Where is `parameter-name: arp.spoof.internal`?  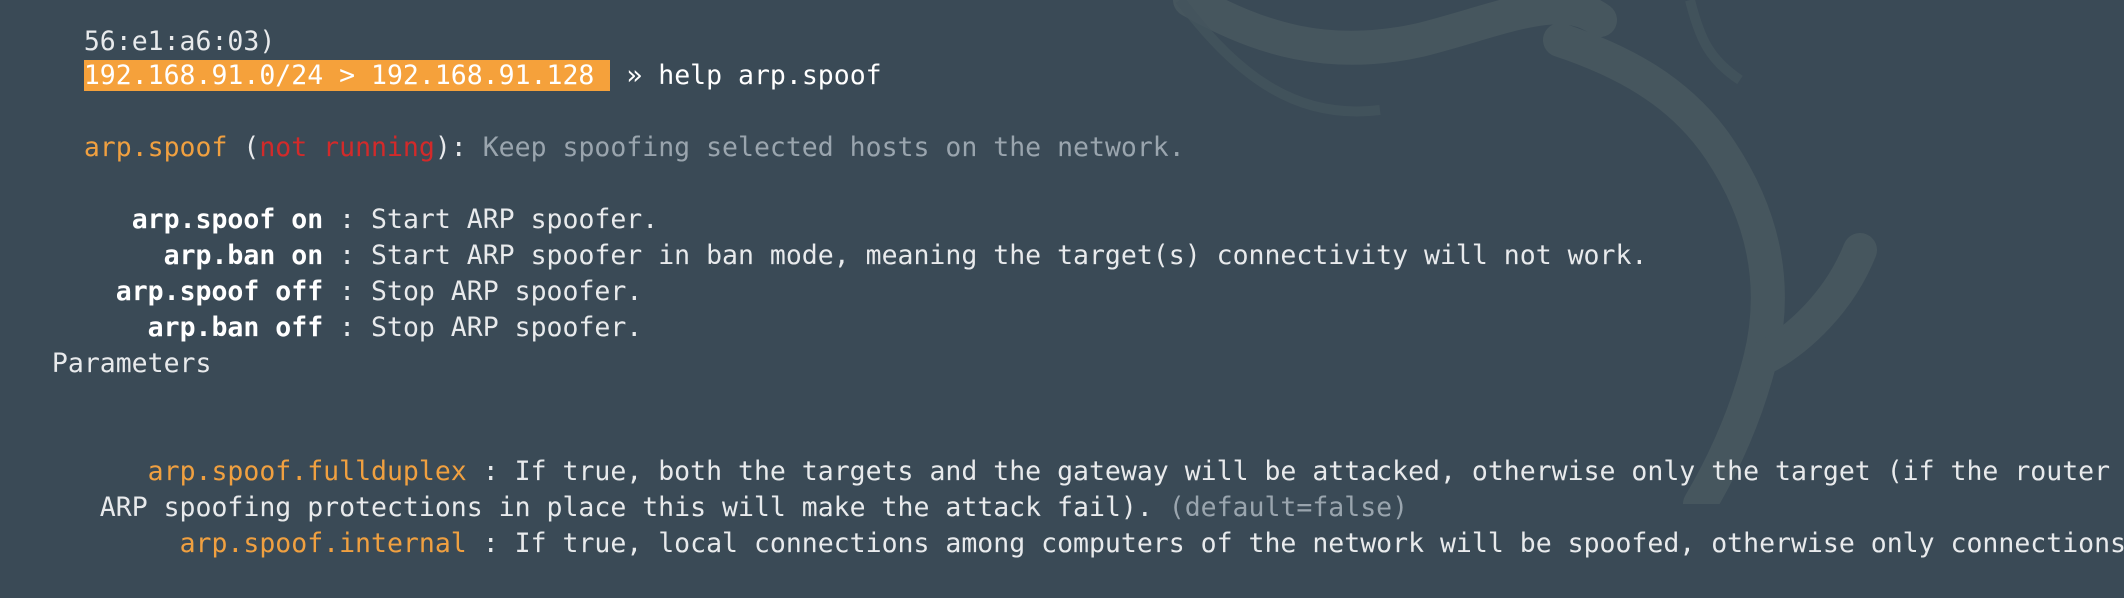
parameter-name: arp.spoof.internal is located at coordinates (323, 543).